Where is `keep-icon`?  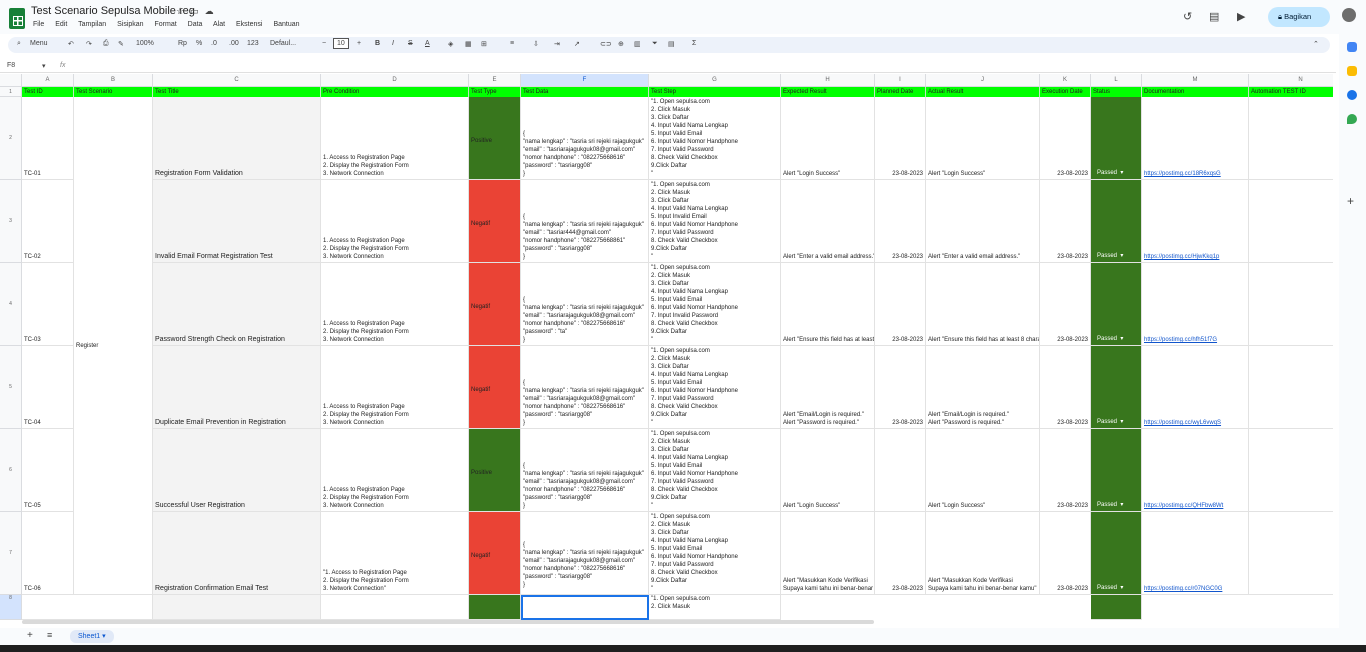 keep-icon is located at coordinates (1352, 71).